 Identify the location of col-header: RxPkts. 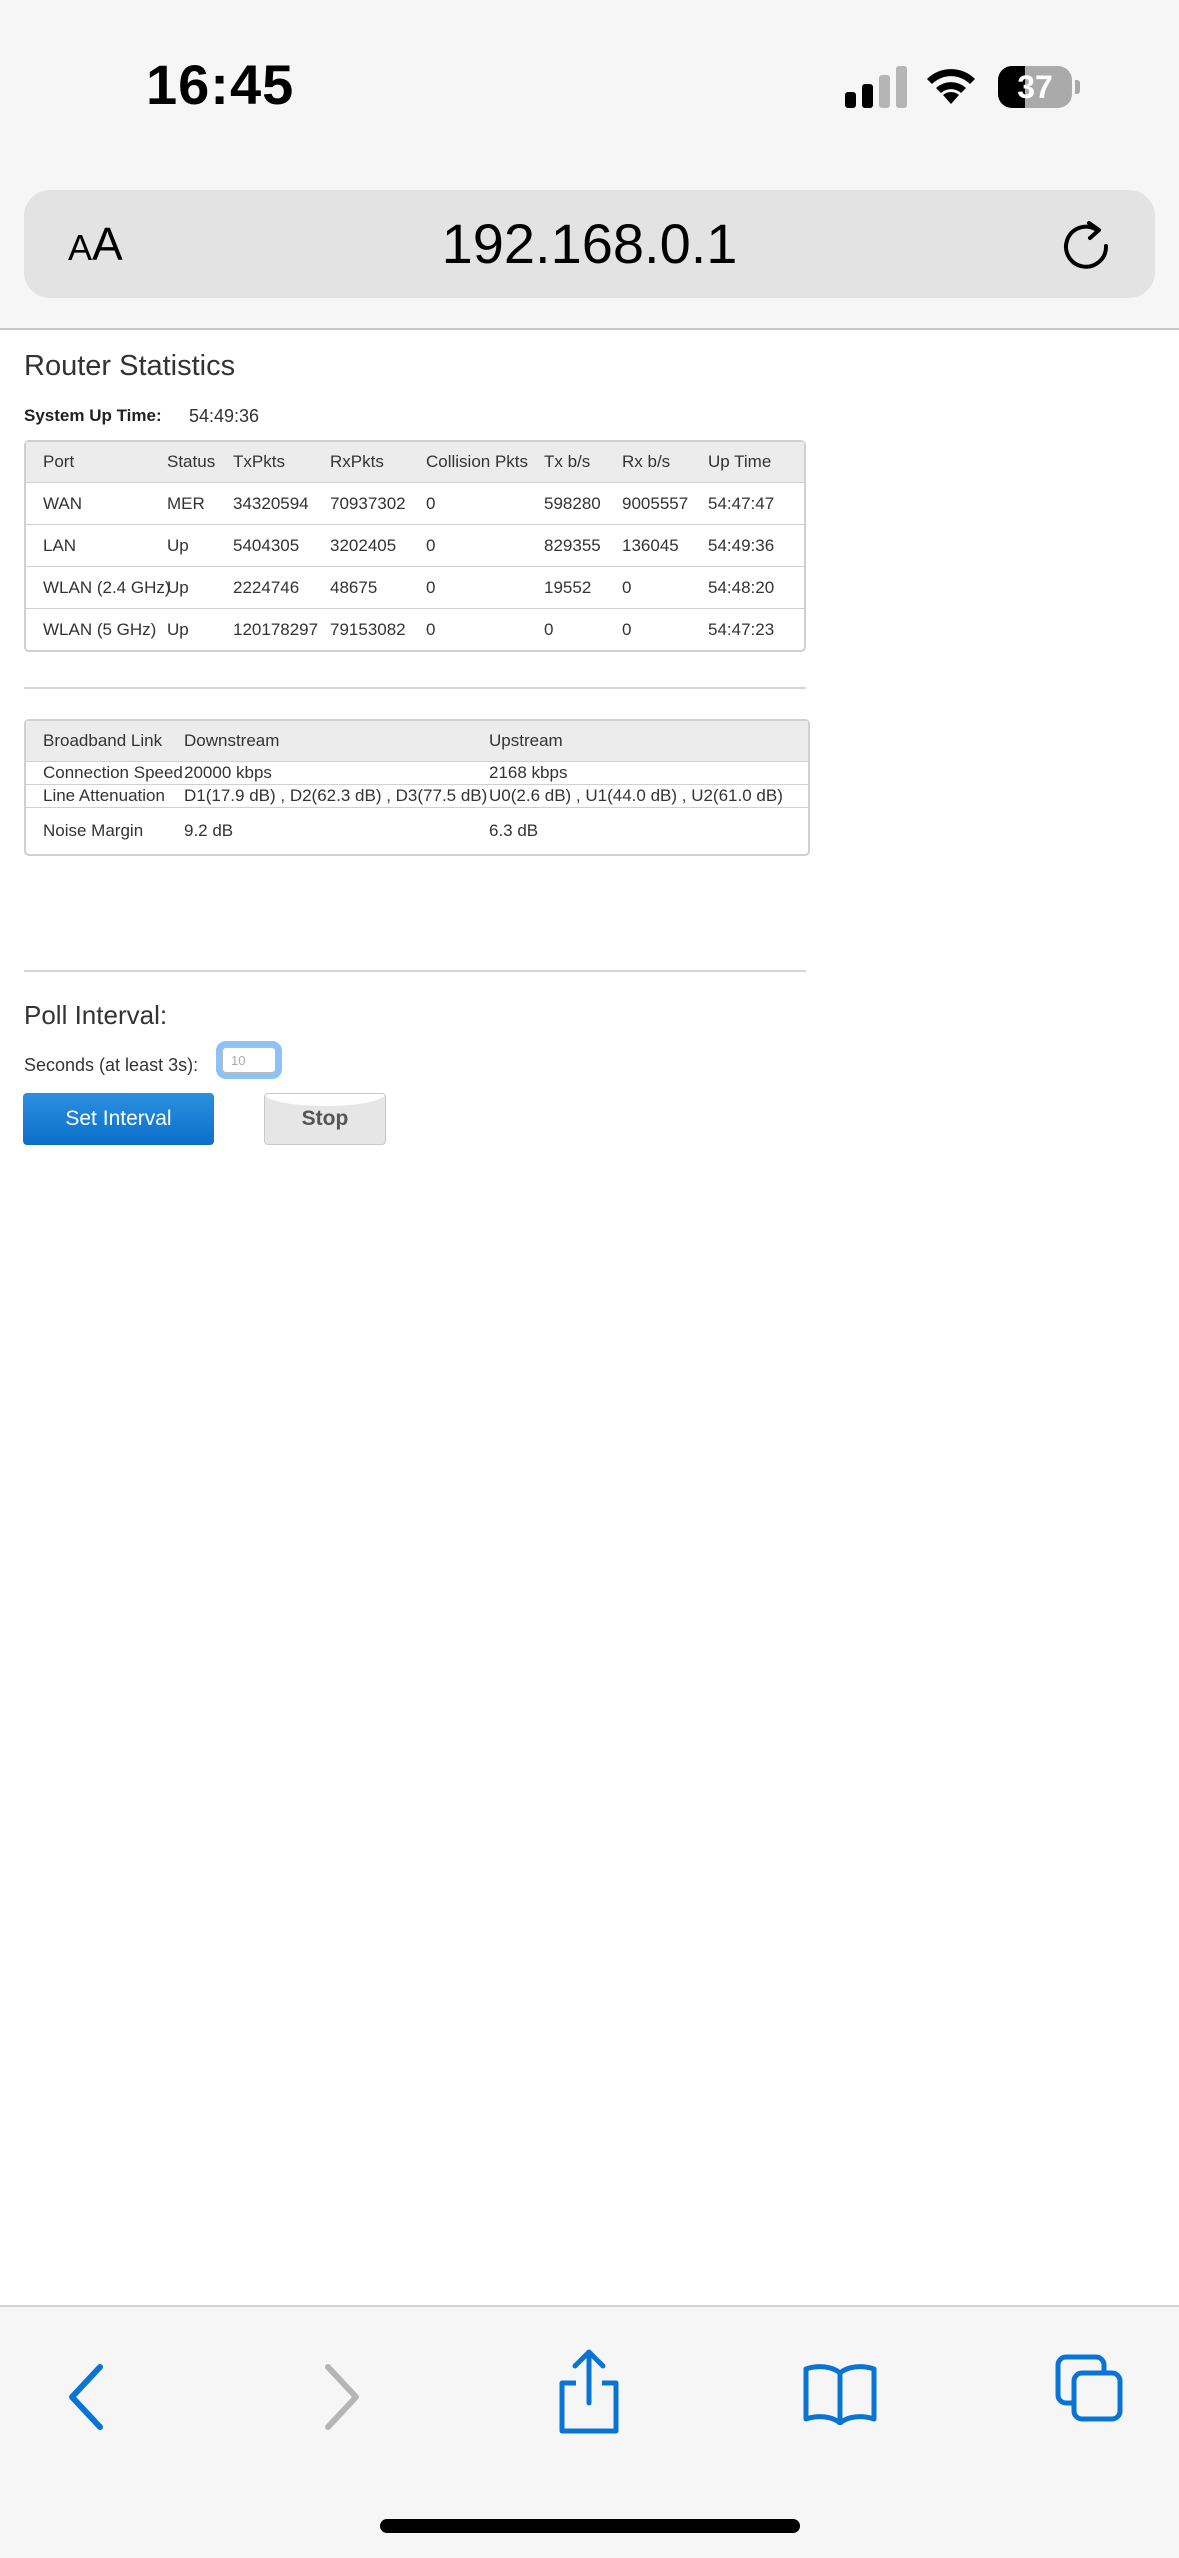
(357, 461).